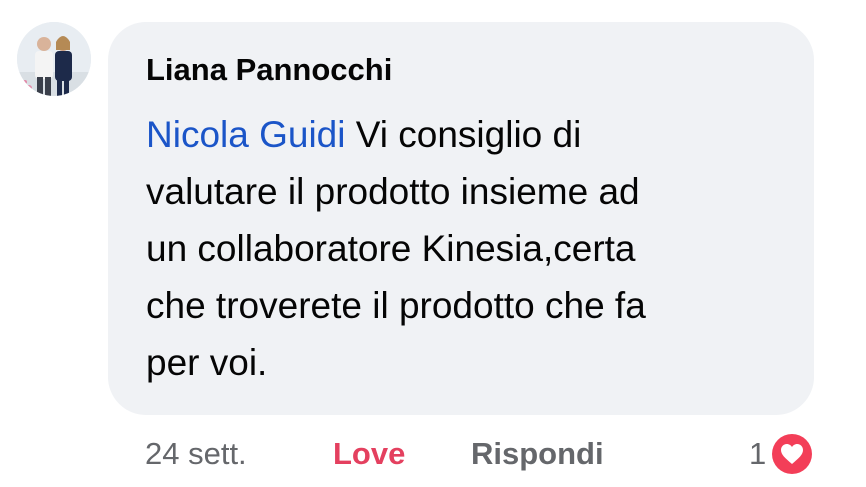 The height and width of the screenshot is (487, 866). What do you see at coordinates (207, 362) in the screenshot?
I see `comment-line-5: per voi.` at bounding box center [207, 362].